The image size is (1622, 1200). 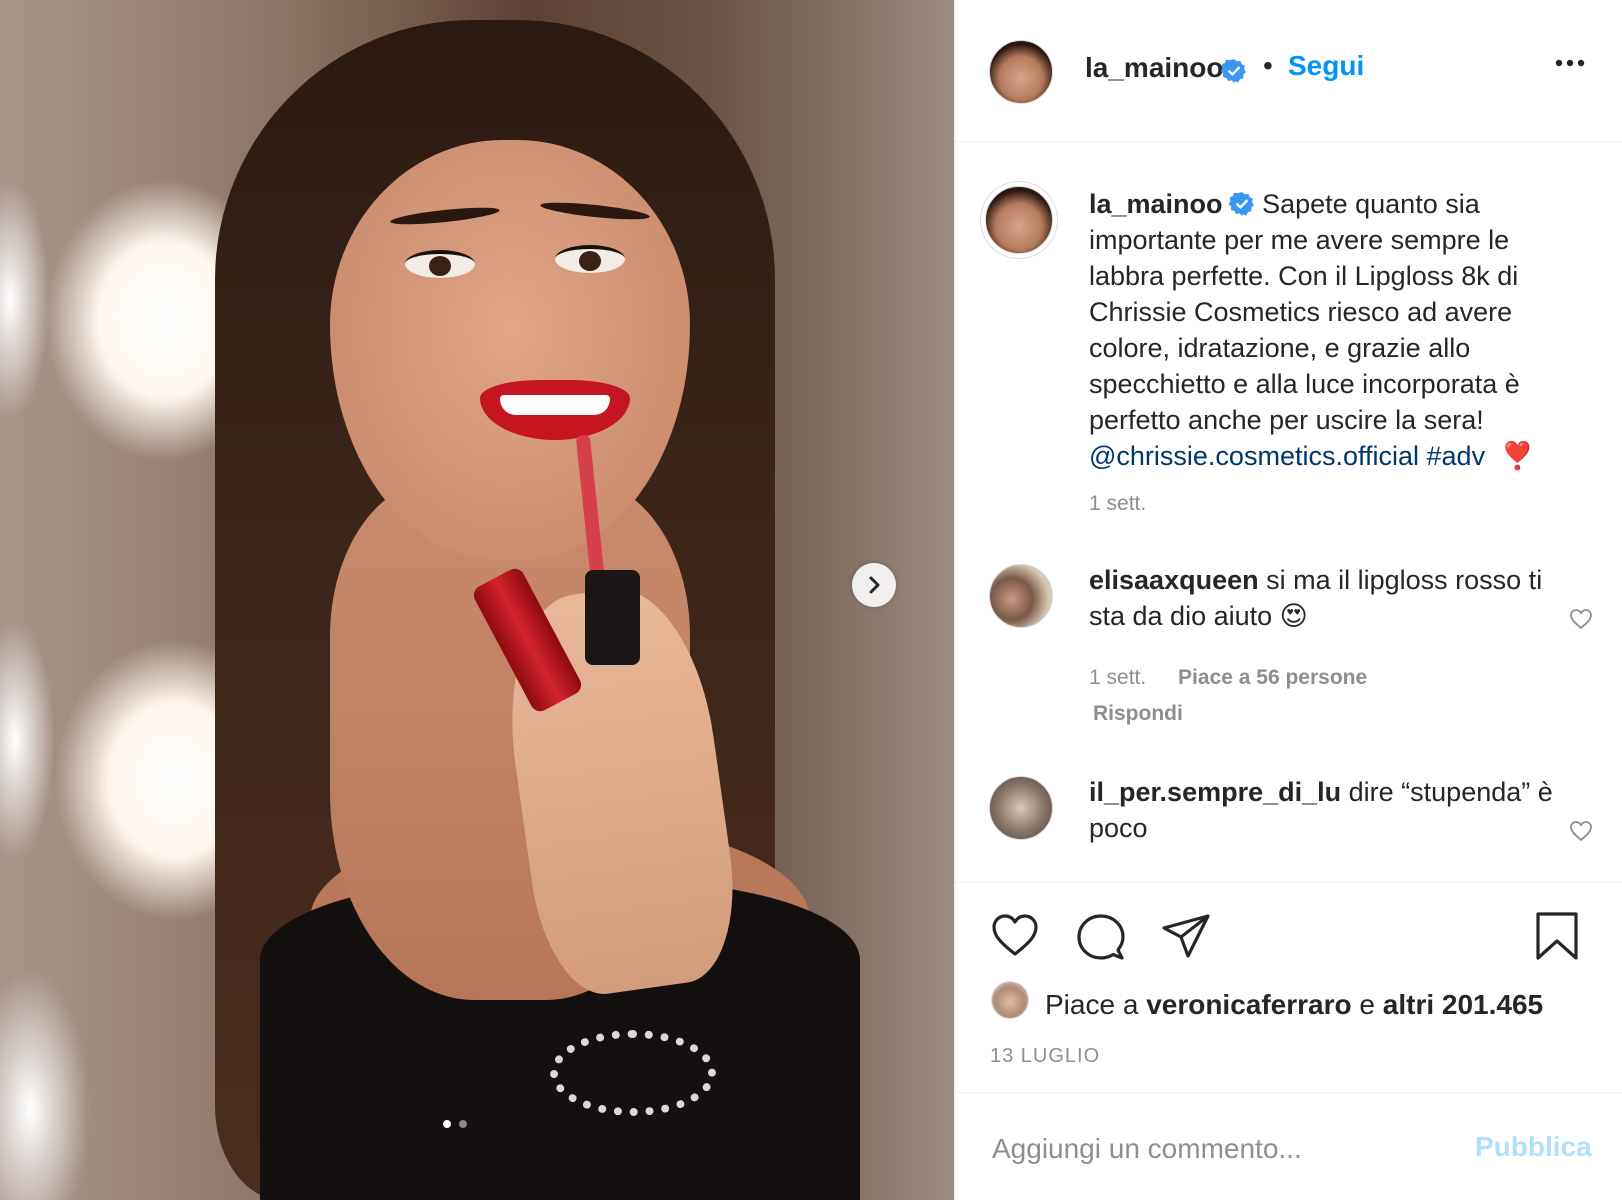 What do you see at coordinates (455, 1124) in the screenshot?
I see `carousel-indicator` at bounding box center [455, 1124].